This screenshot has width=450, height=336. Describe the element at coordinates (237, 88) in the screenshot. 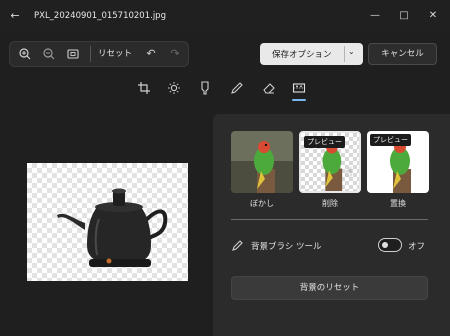

I see `pen-icon` at that location.